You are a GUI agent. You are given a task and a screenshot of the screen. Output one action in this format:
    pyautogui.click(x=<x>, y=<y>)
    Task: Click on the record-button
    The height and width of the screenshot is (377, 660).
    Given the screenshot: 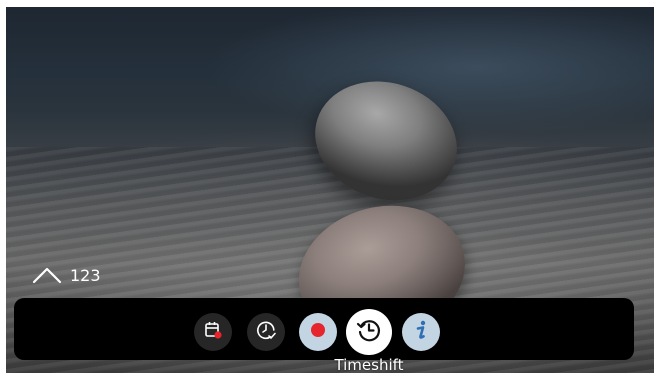 What is the action you would take?
    pyautogui.click(x=318, y=332)
    